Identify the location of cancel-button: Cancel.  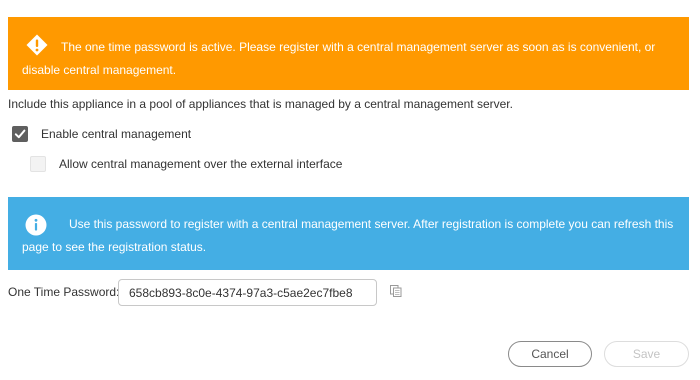
(550, 354).